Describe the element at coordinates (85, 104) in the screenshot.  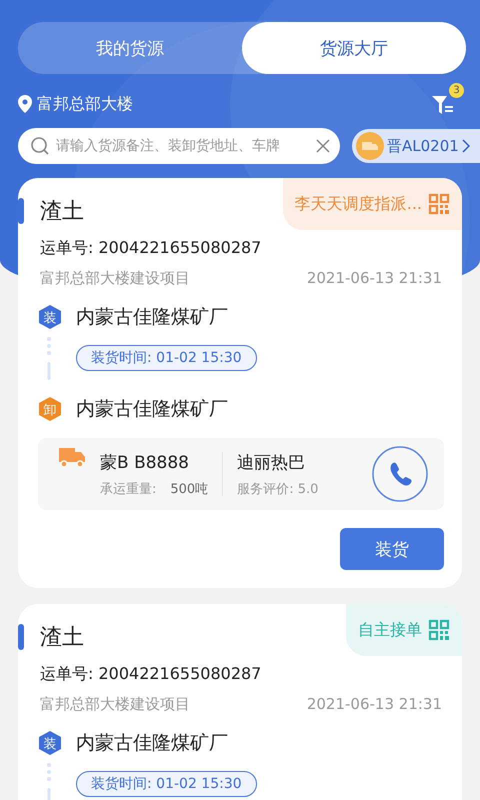
I see `location-name: 富邦总部大楼` at that location.